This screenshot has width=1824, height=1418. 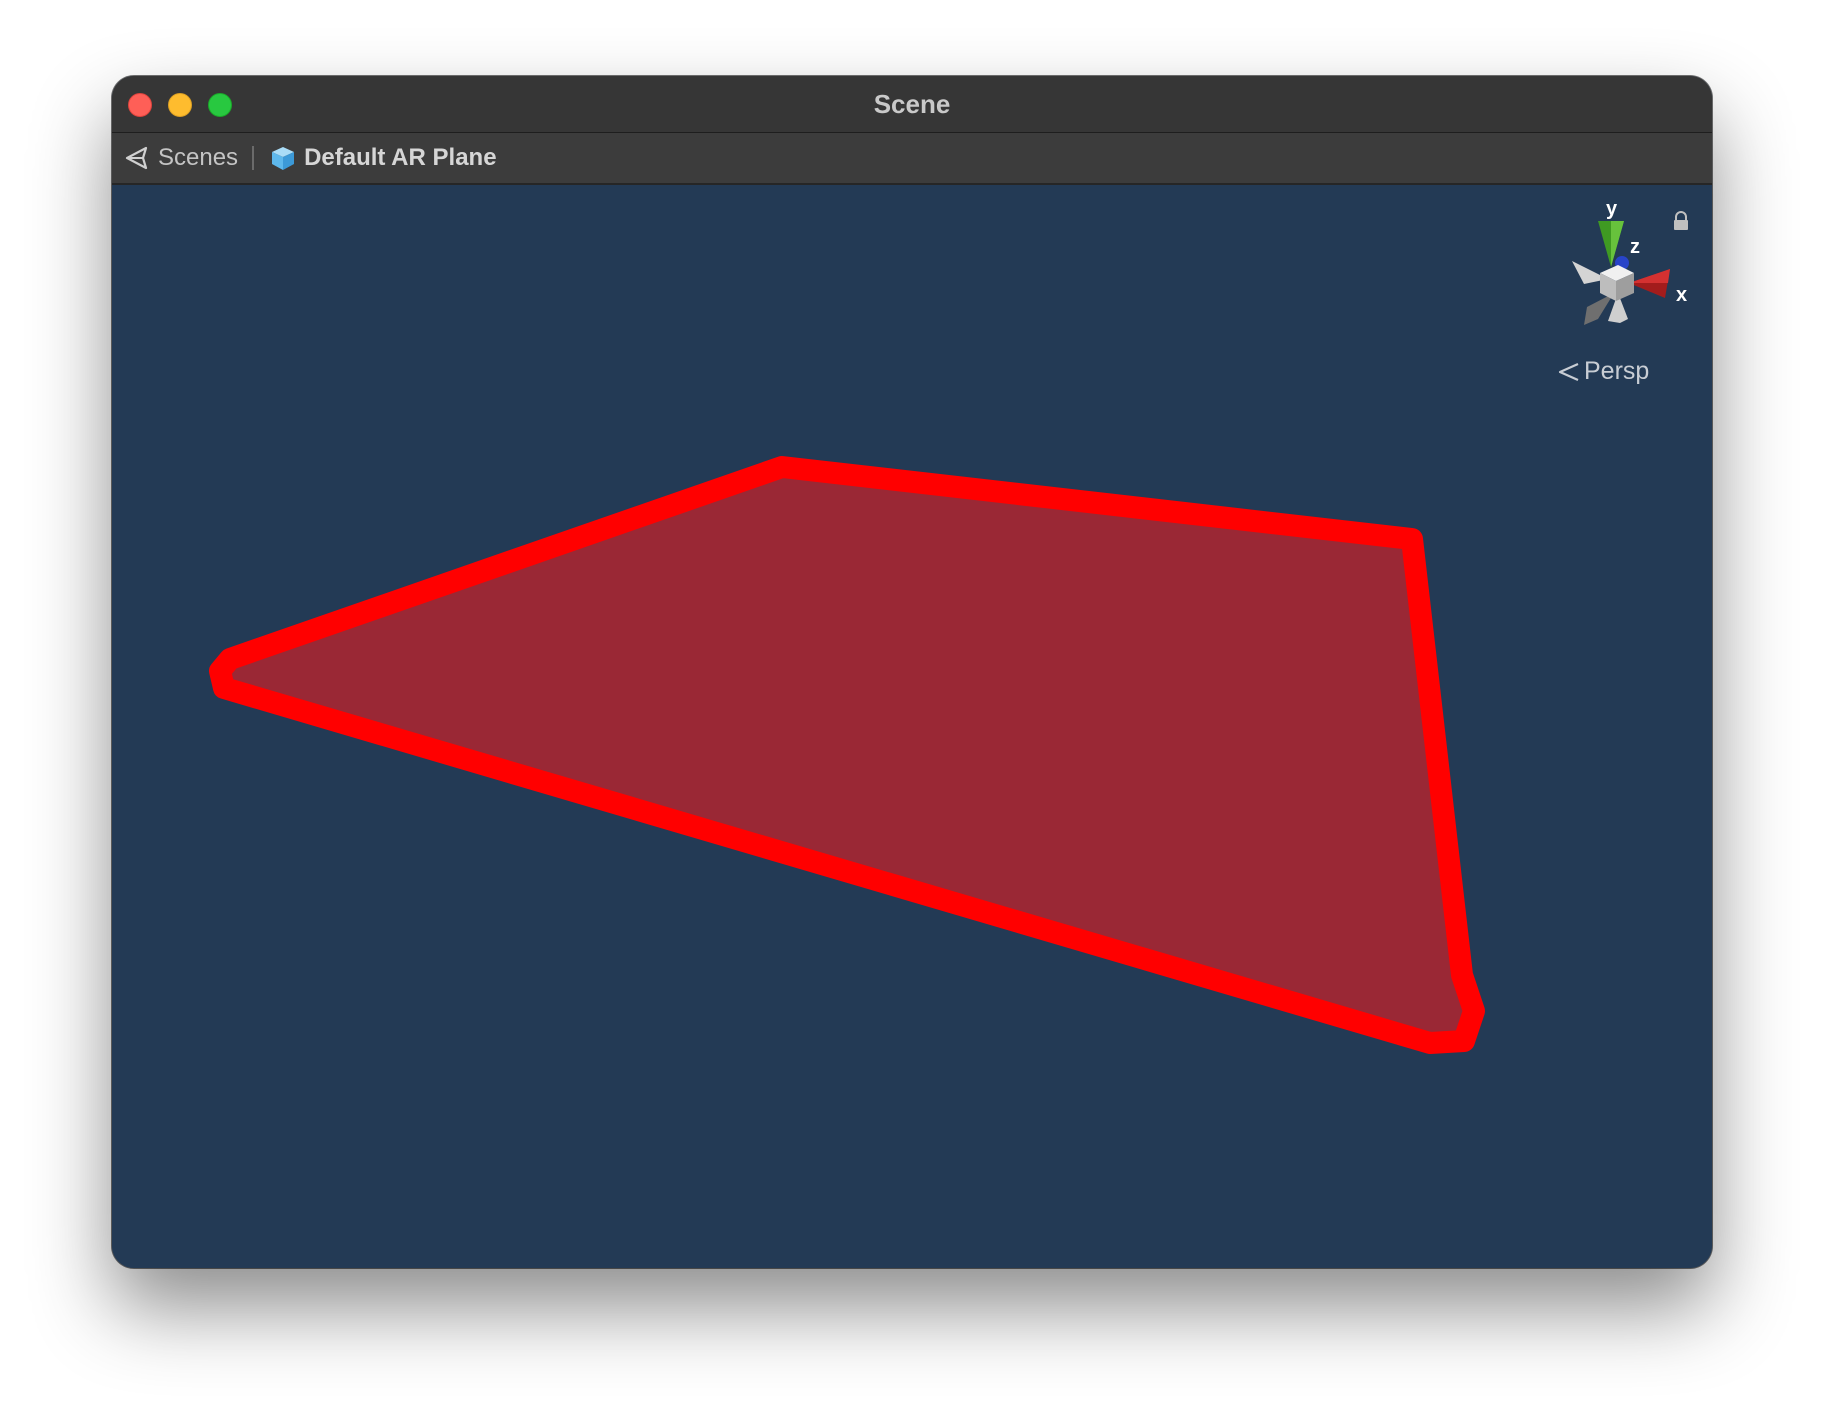 I want to click on perspective-icon, so click(x=1568, y=371).